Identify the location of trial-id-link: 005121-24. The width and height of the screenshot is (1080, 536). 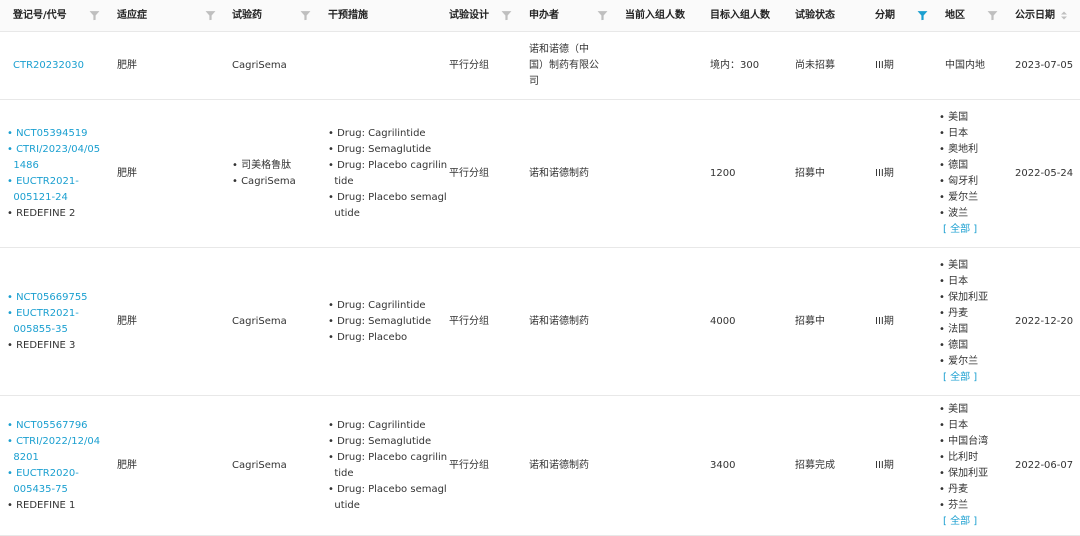
(57, 198).